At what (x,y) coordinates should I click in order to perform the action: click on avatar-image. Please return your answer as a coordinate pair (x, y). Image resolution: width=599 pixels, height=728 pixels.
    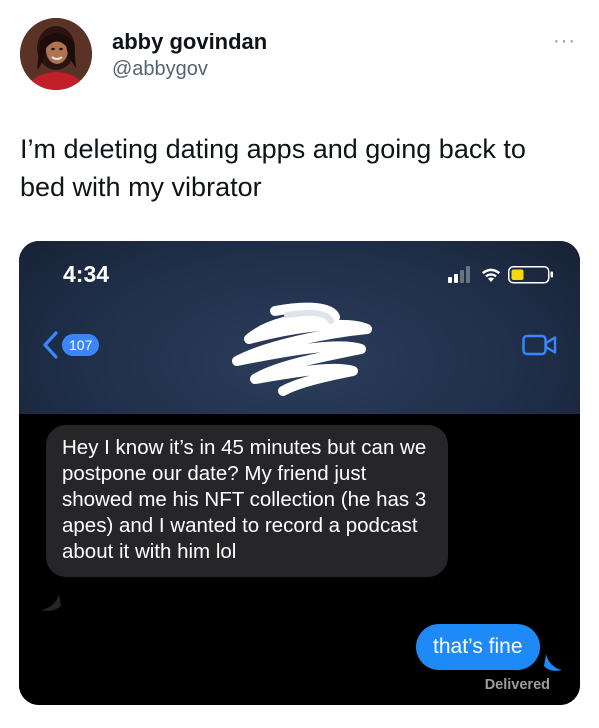
    Looking at the image, I should click on (56, 54).